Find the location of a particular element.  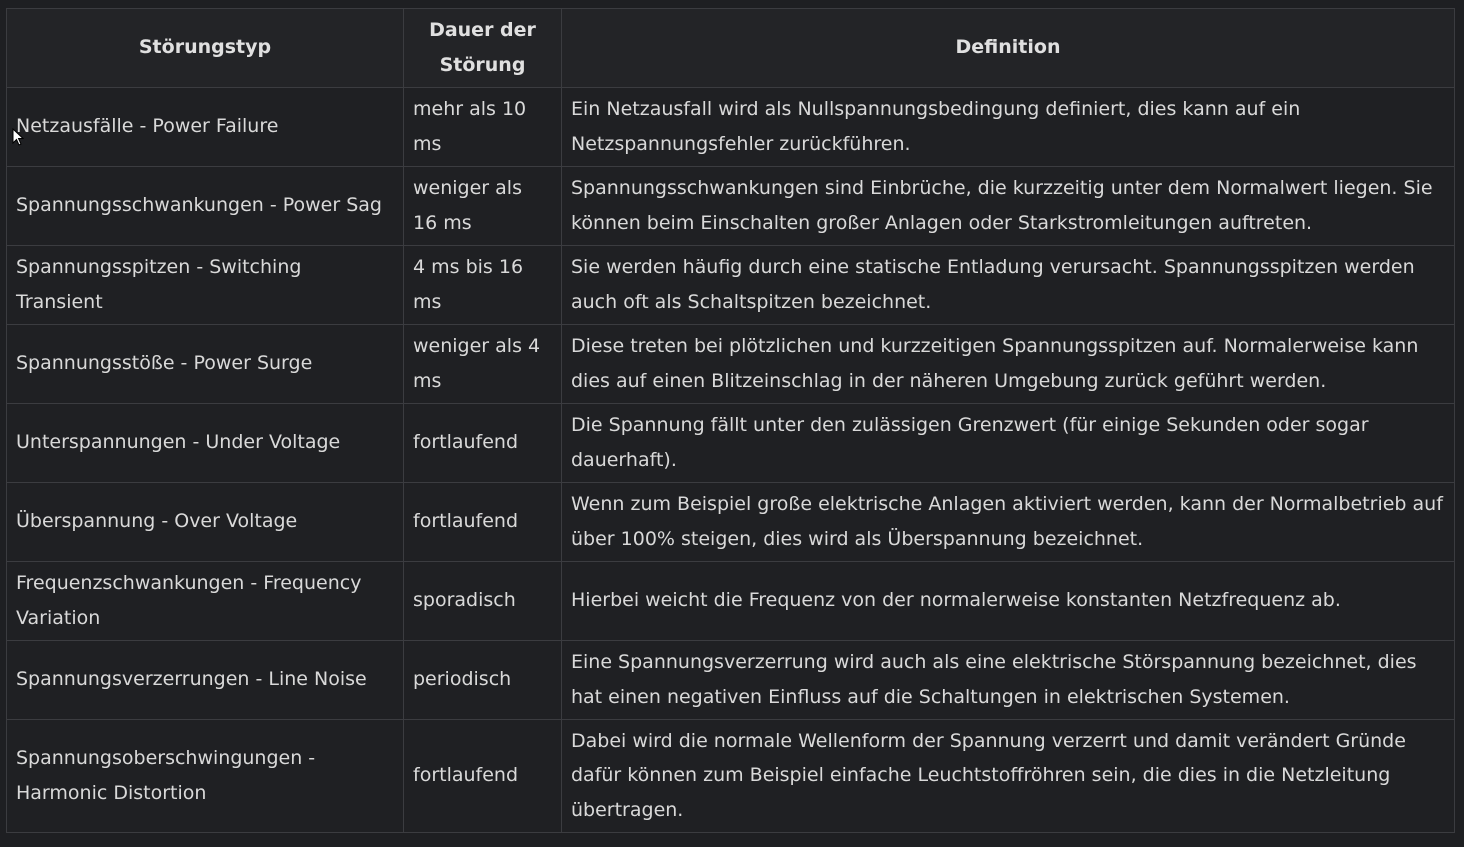

header-type: Störungstyp is located at coordinates (205, 48).